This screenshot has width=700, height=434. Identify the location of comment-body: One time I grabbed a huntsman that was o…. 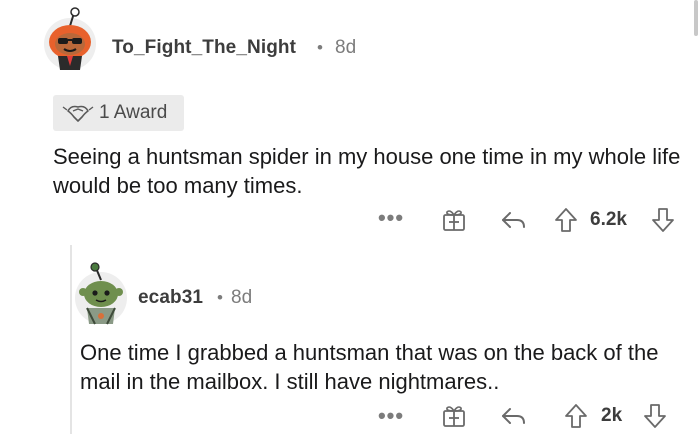
(369, 367).